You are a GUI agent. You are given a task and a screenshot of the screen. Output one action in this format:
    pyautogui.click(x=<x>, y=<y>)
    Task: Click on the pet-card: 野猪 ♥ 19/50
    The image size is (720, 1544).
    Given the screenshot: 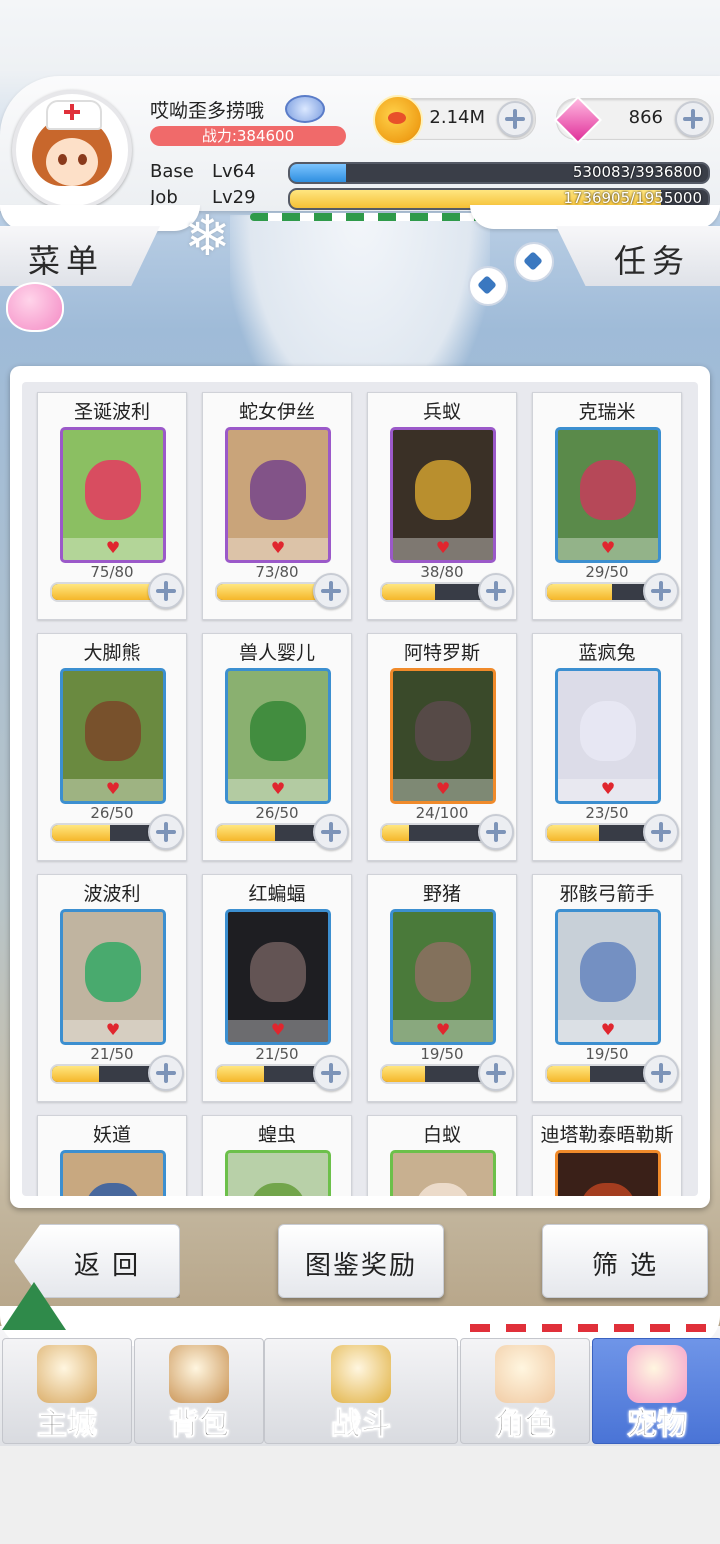 What is the action you would take?
    pyautogui.click(x=442, y=988)
    